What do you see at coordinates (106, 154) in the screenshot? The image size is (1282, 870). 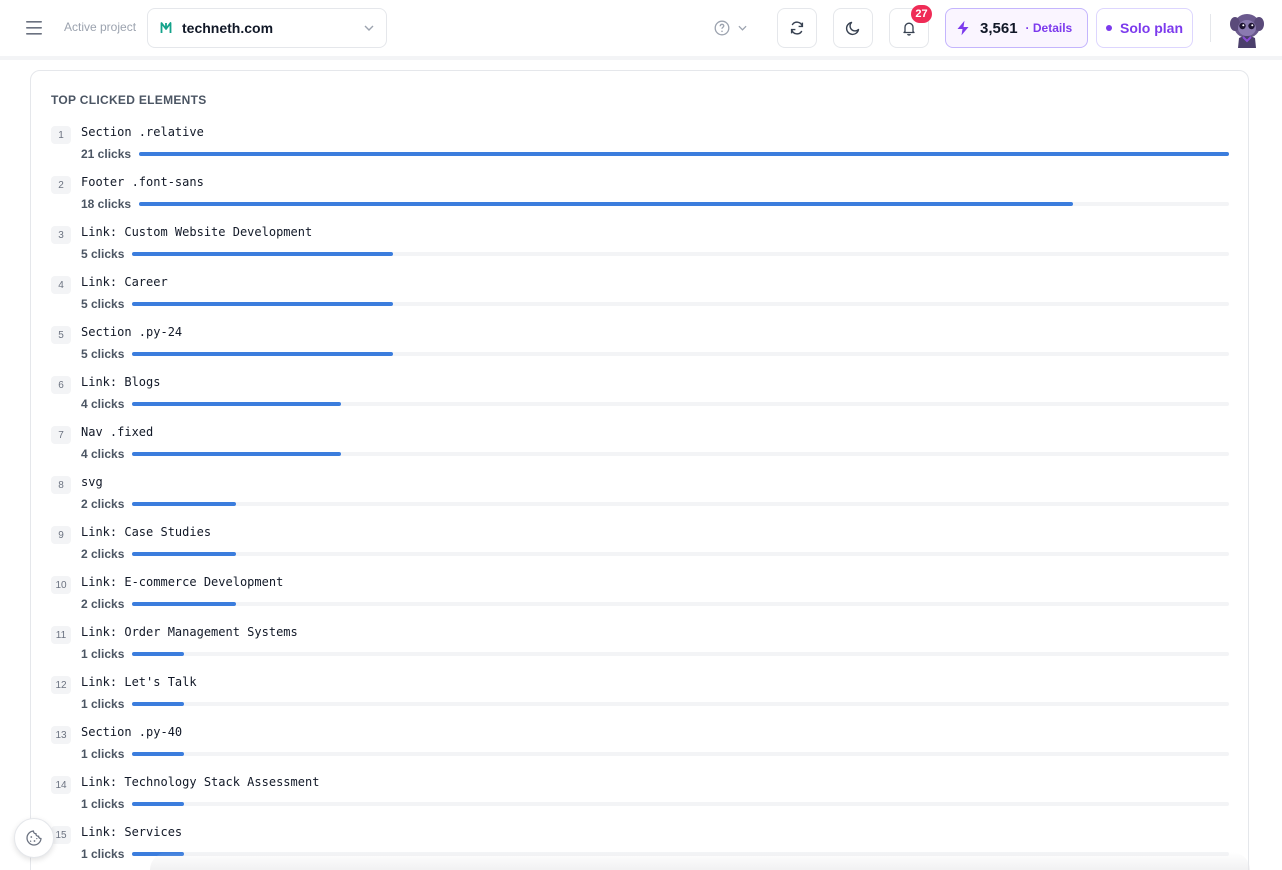 I see `click-count: 21 clicks` at bounding box center [106, 154].